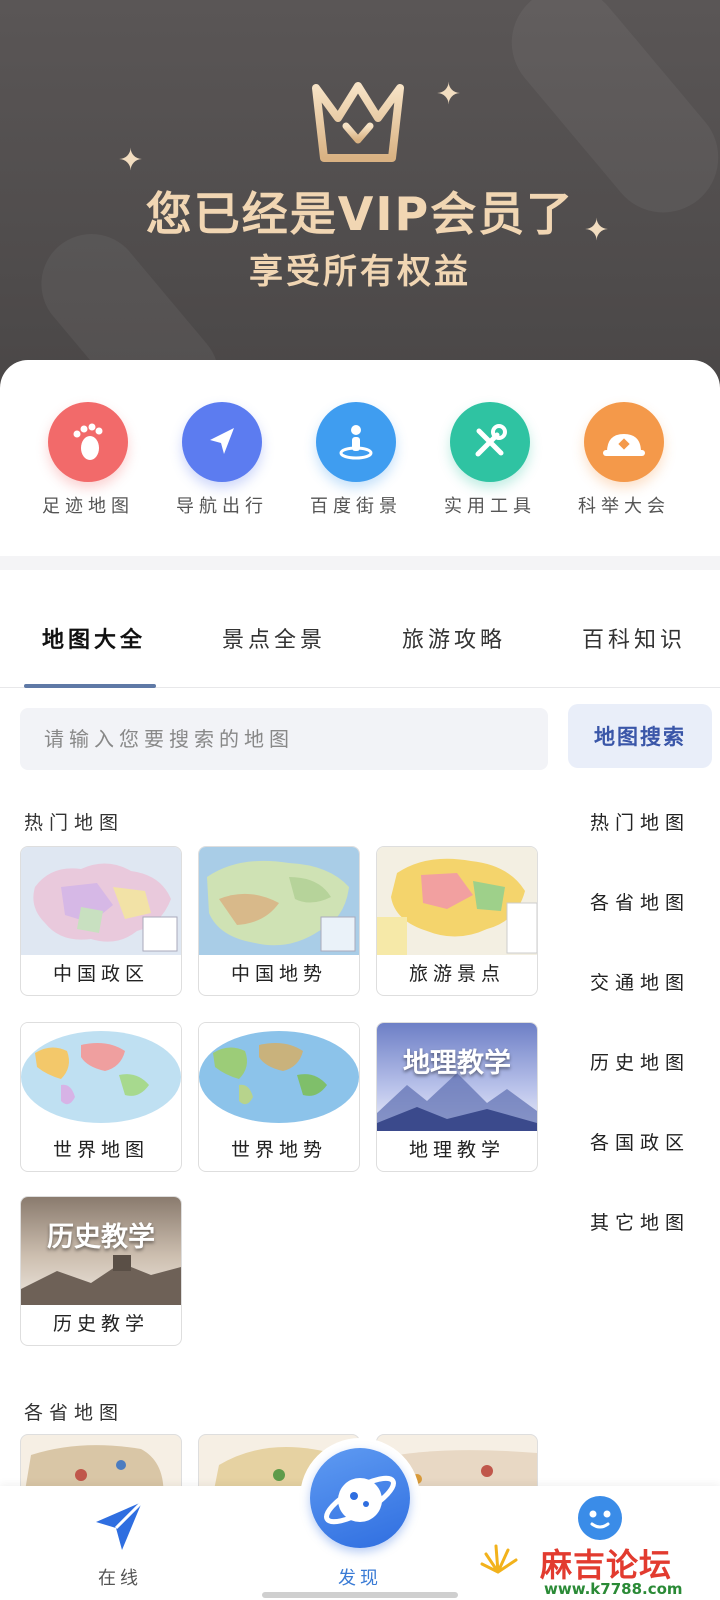  I want to click on map-card-china-terrain: 中国地势, so click(279, 921).